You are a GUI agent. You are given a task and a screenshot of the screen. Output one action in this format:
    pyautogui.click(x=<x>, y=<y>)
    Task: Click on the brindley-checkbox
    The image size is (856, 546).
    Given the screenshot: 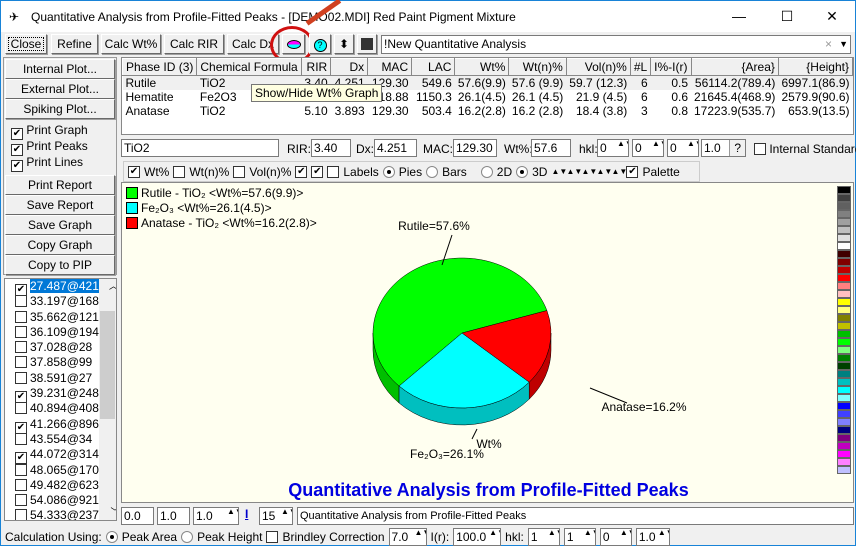 What is the action you would take?
    pyautogui.click(x=272, y=537)
    